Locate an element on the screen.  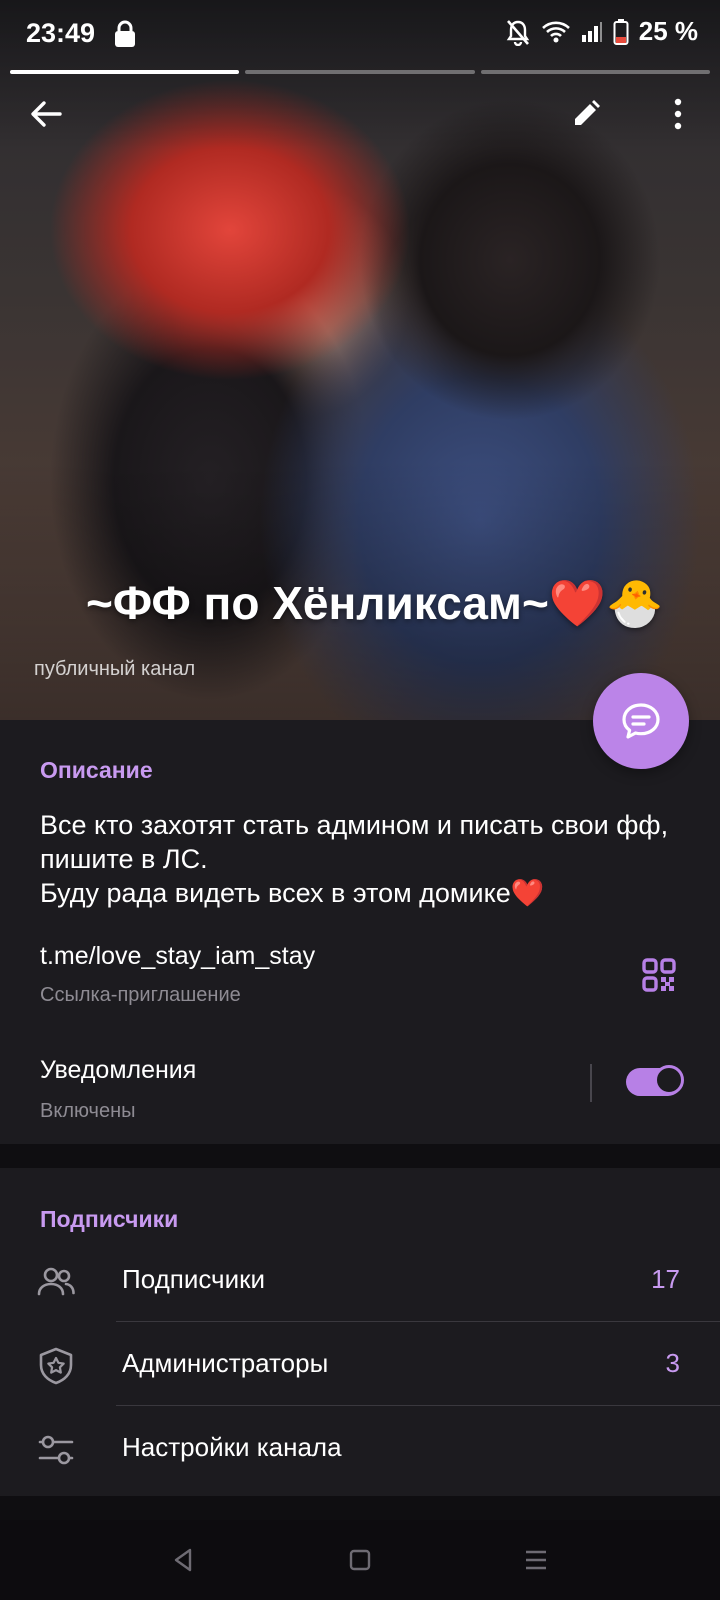
invite-link-caption: Ссылка-приглашение is located at coordinates (140, 995).